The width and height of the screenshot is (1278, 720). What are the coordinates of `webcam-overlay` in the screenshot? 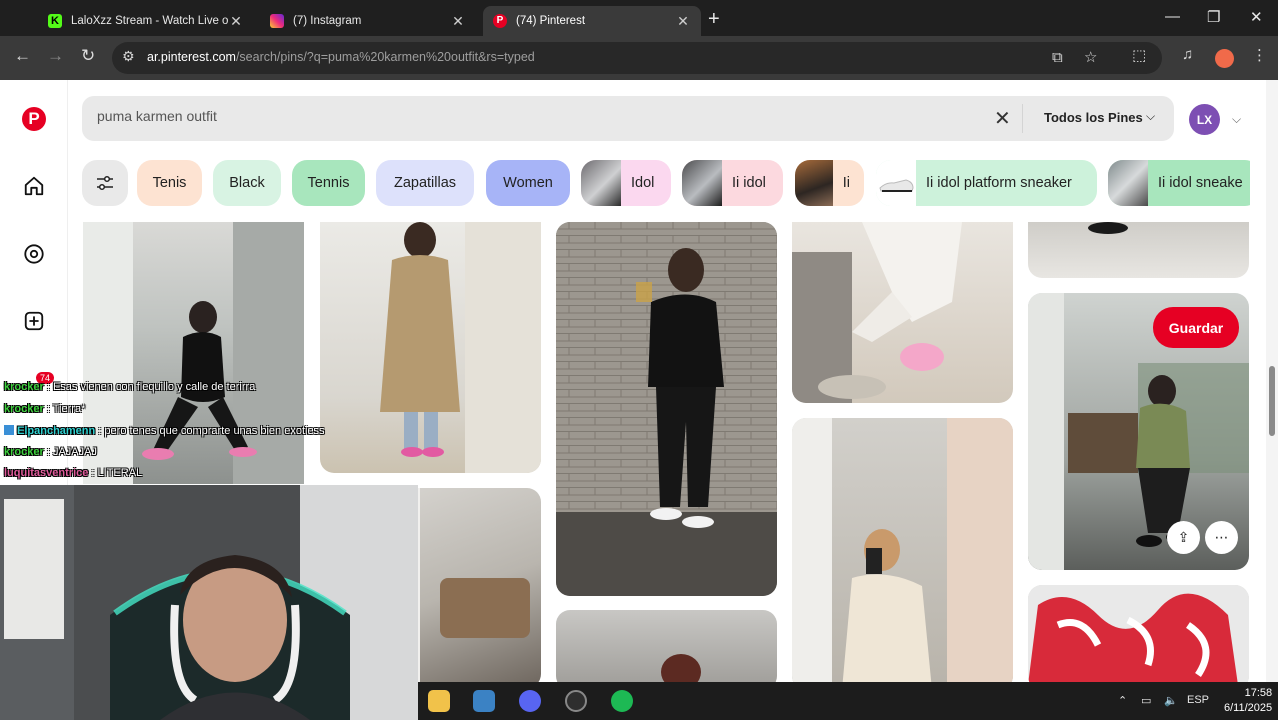 It's located at (209, 602).